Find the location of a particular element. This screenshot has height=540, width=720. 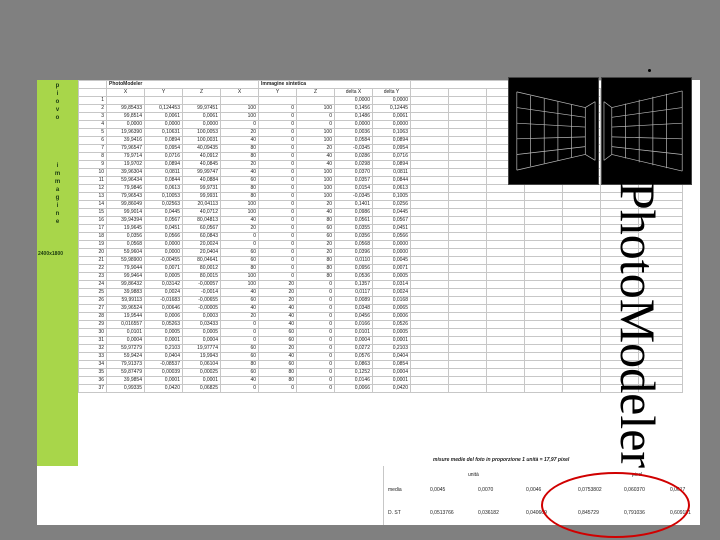

table-cell: 99,9931 is located at coordinates (201, 196).